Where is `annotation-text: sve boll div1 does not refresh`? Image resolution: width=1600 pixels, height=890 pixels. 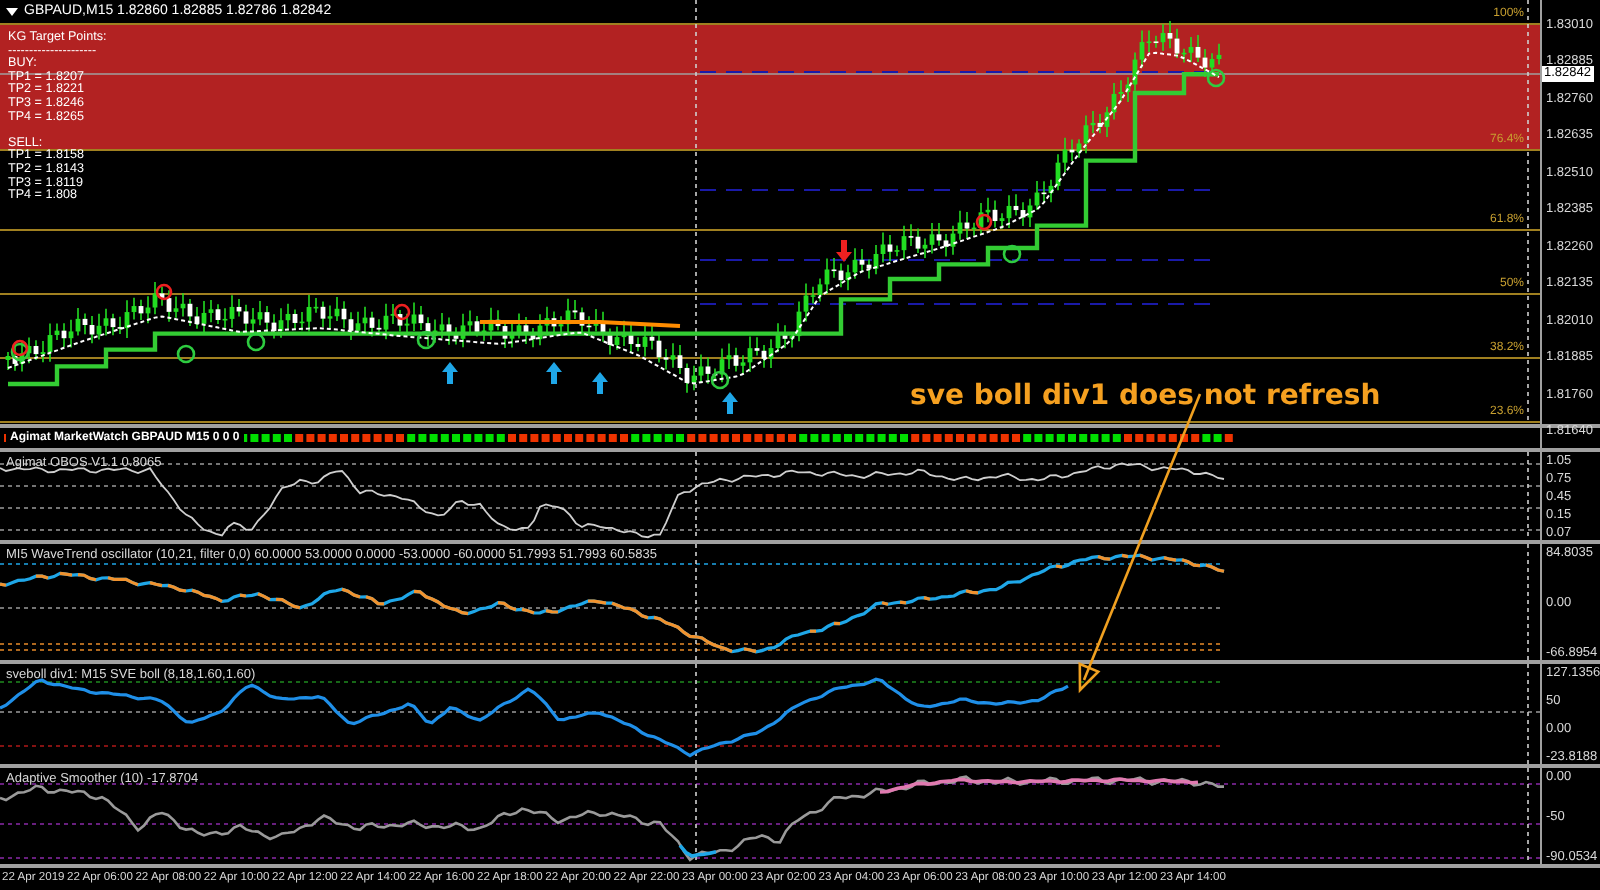
annotation-text: sve boll div1 does not refresh is located at coordinates (1145, 397).